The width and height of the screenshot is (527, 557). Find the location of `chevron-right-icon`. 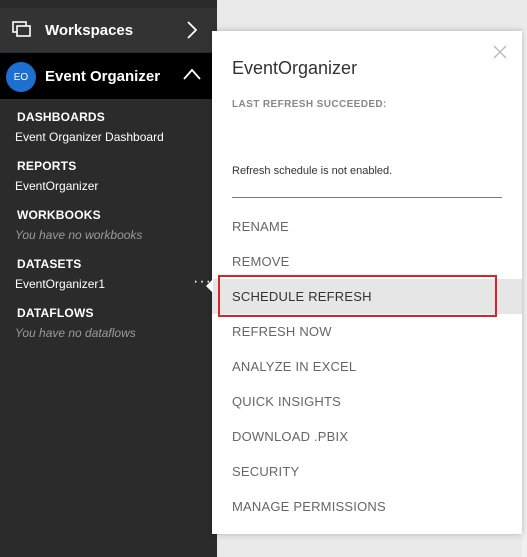

chevron-right-icon is located at coordinates (192, 30).